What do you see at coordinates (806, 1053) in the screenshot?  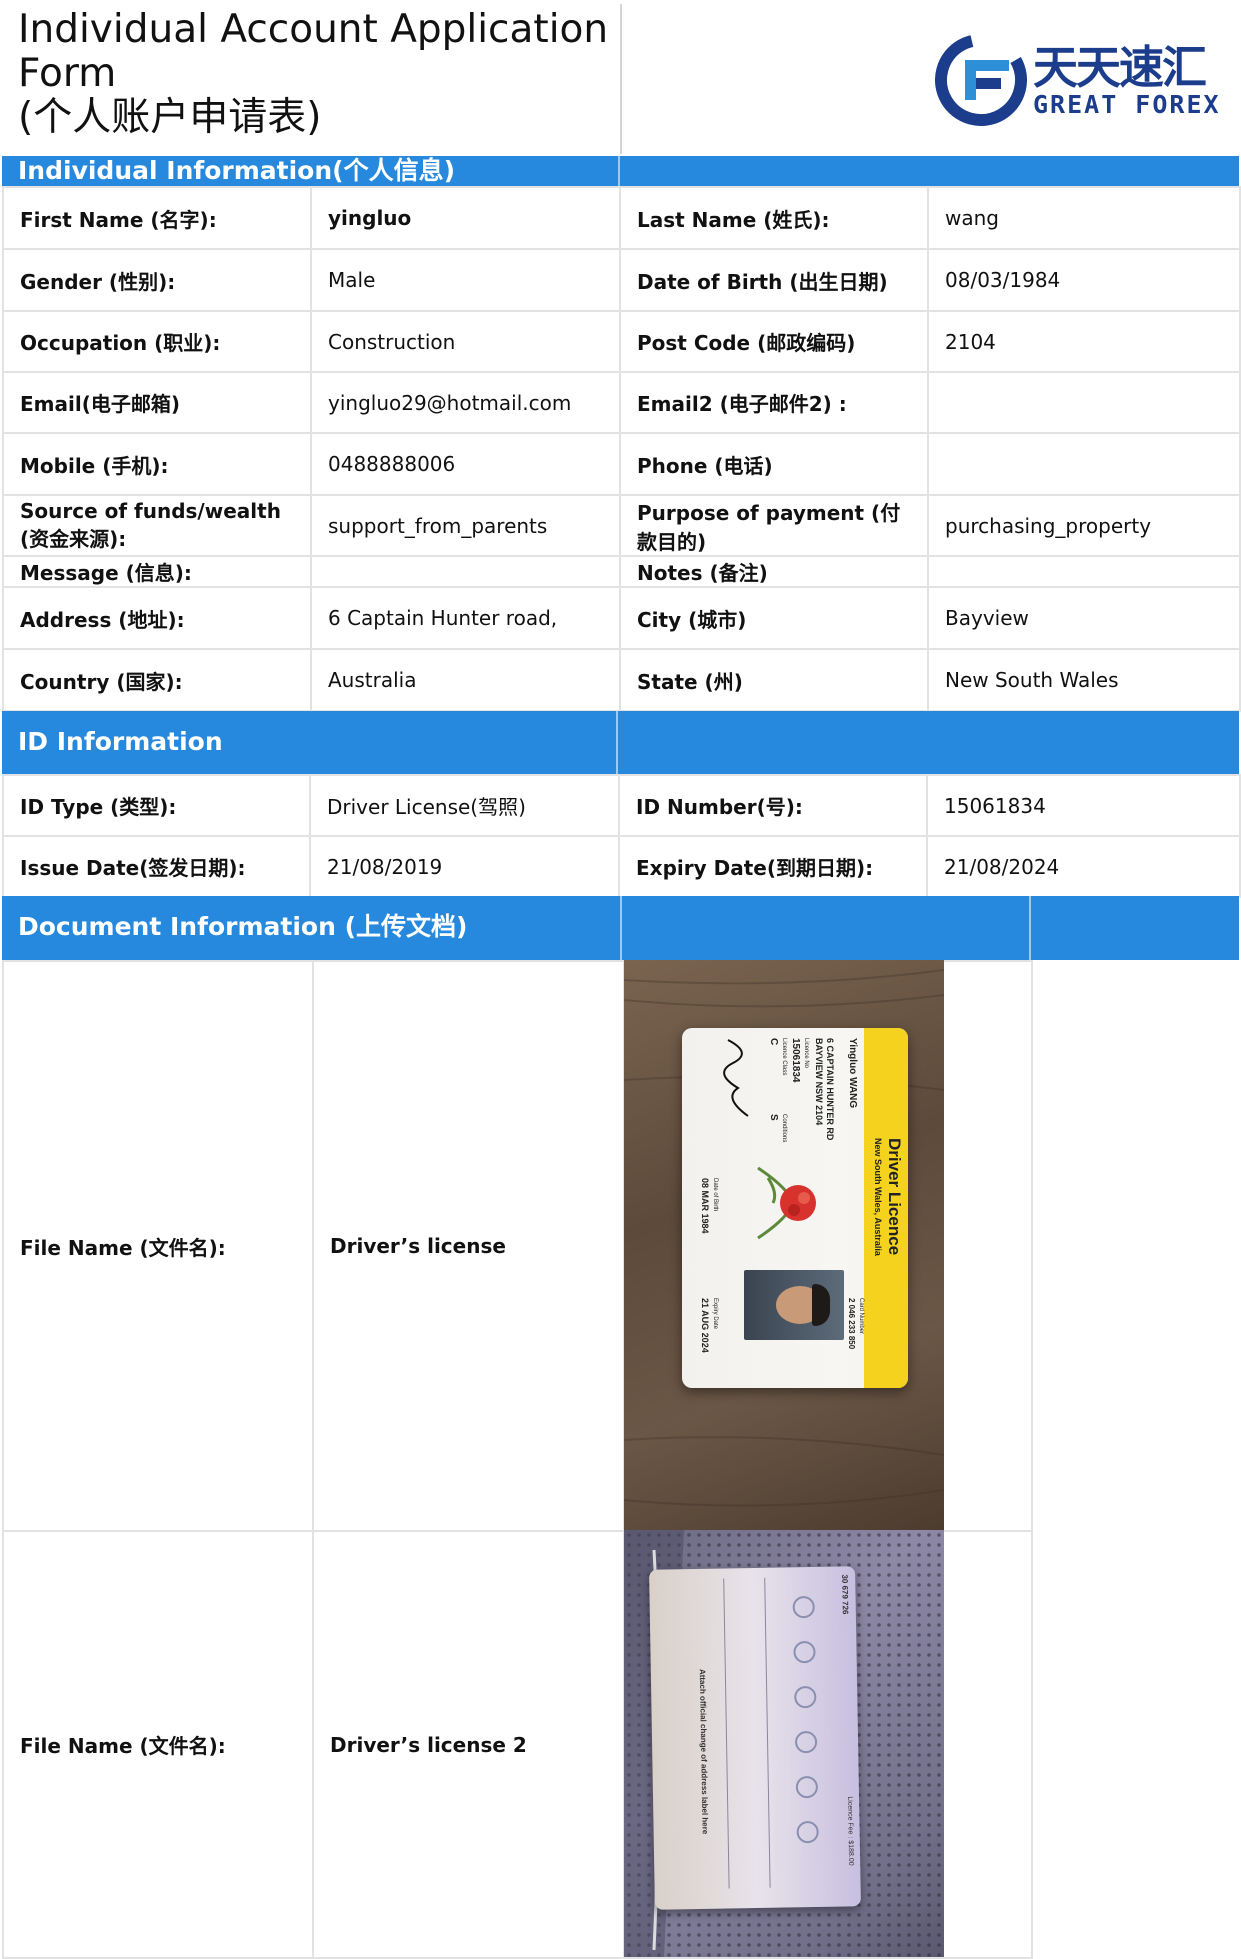 I see `licence-number-label: Licence No` at bounding box center [806, 1053].